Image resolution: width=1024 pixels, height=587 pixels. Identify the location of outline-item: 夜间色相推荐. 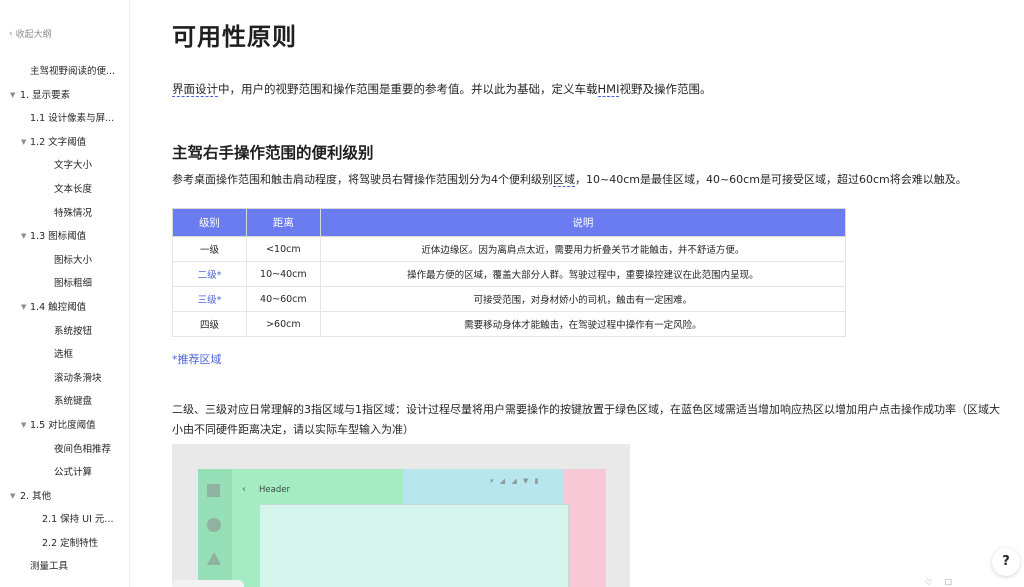
(64, 450).